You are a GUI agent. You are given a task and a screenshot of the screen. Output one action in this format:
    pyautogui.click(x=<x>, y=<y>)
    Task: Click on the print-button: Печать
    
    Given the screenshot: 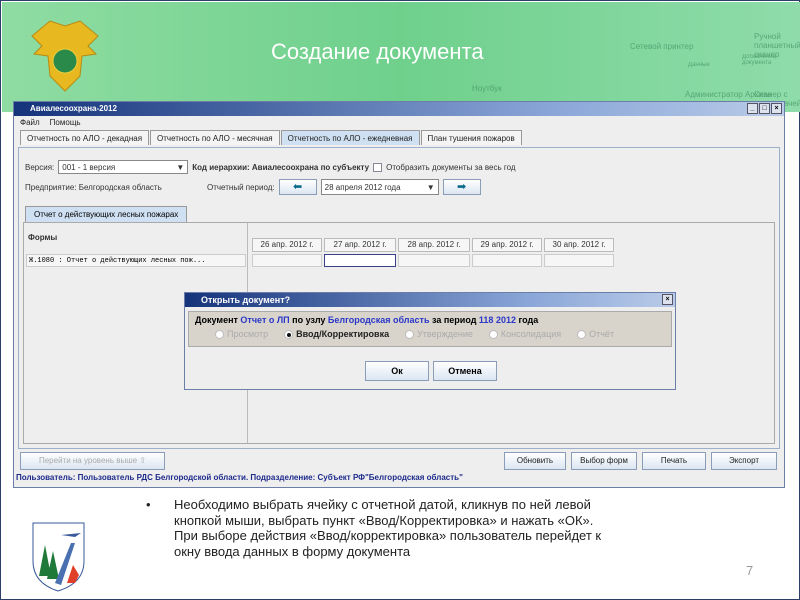 What is the action you would take?
    pyautogui.click(x=674, y=461)
    